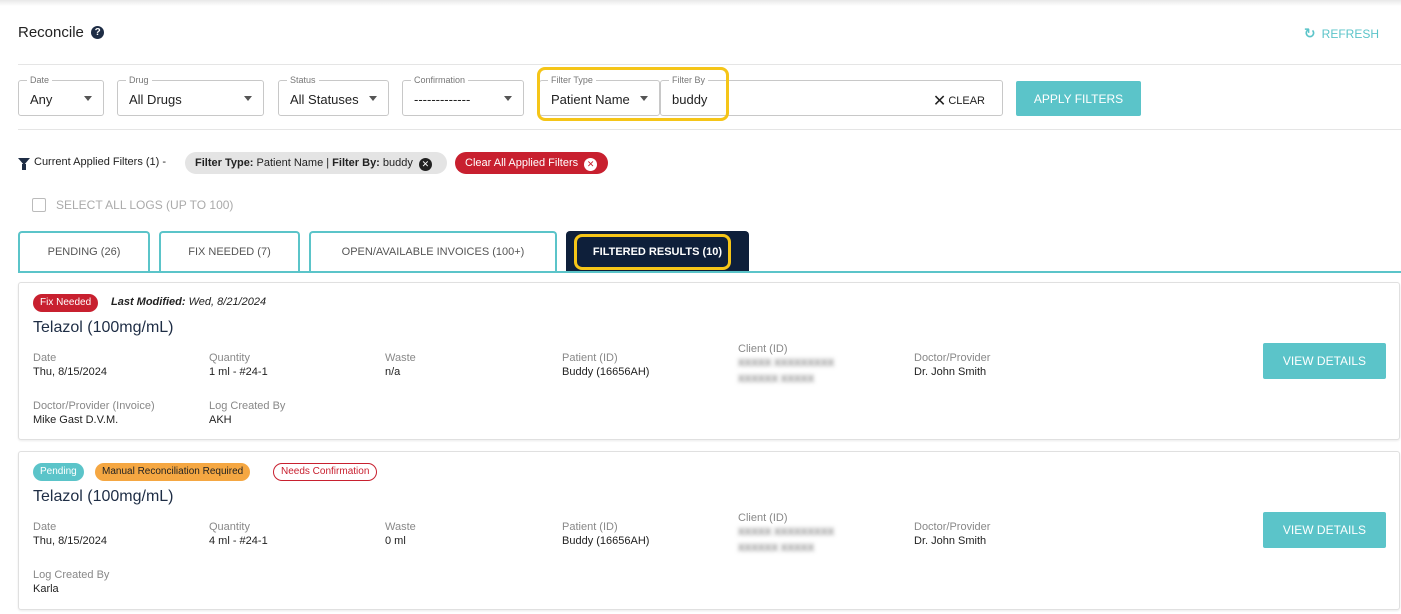 This screenshot has height=614, width=1401. I want to click on chip-type-value: Patient Name |, so click(293, 163).